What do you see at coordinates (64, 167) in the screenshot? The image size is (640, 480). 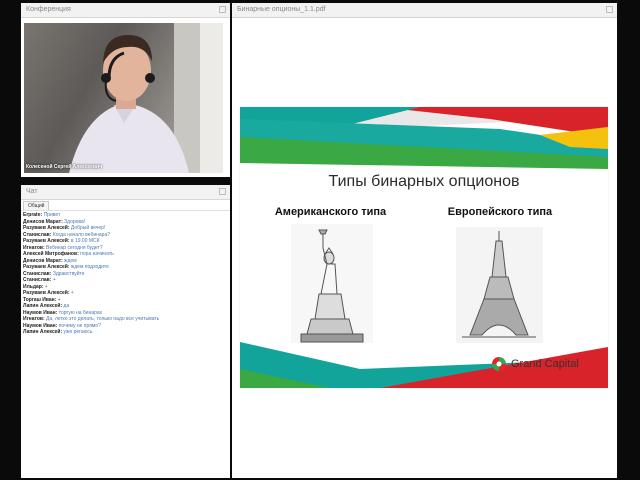 I see `presenter-name: Колесеной Сергей Алексеевич` at bounding box center [64, 167].